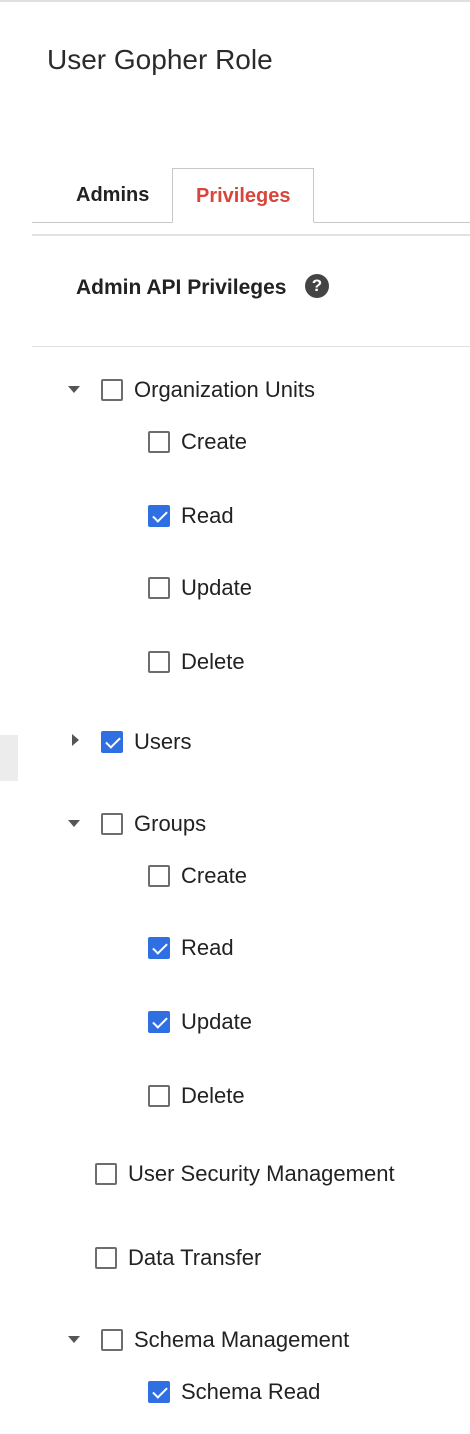 This screenshot has width=470, height=1434. What do you see at coordinates (75, 740) in the screenshot?
I see `collapse-arrow-icon` at bounding box center [75, 740].